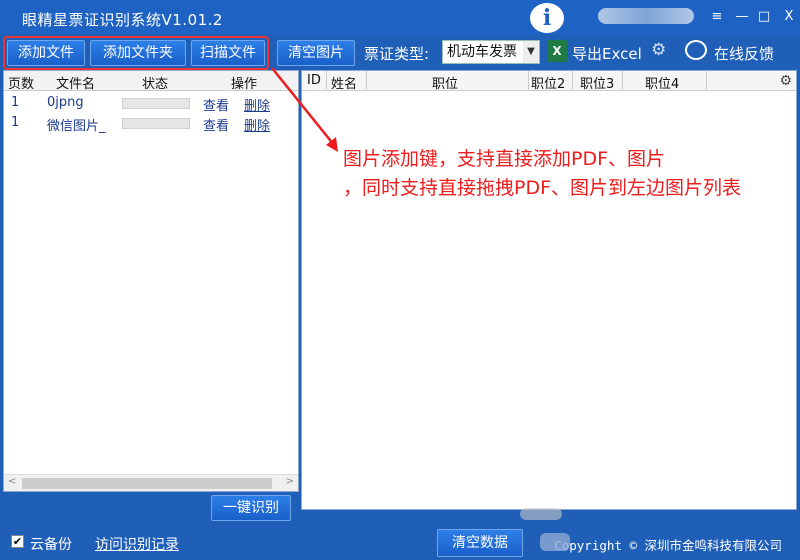  What do you see at coordinates (304, 109) in the screenshot?
I see `annotation-arrow-icon` at bounding box center [304, 109].